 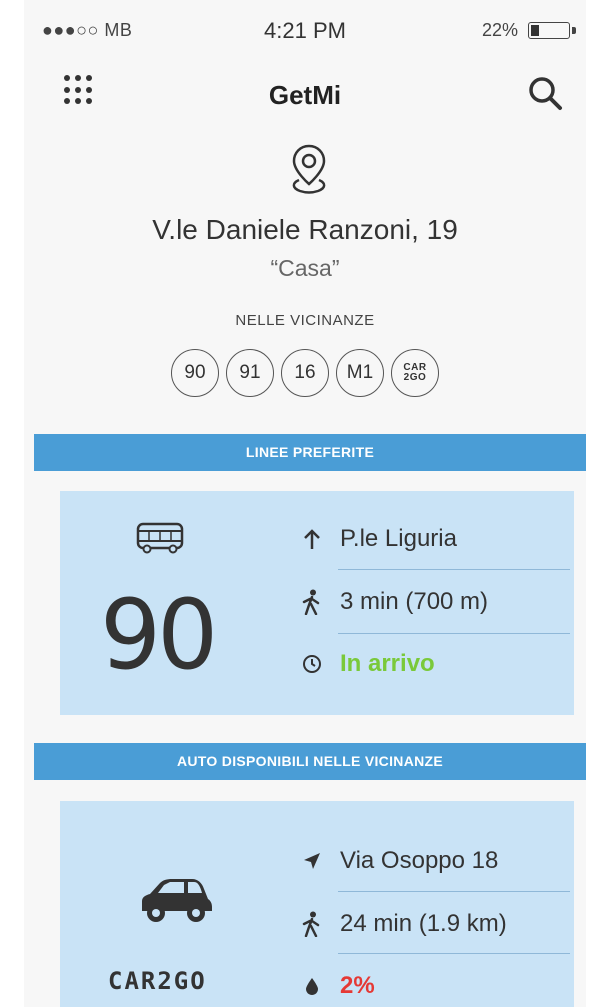 What do you see at coordinates (250, 373) in the screenshot?
I see `line-chip: 91` at bounding box center [250, 373].